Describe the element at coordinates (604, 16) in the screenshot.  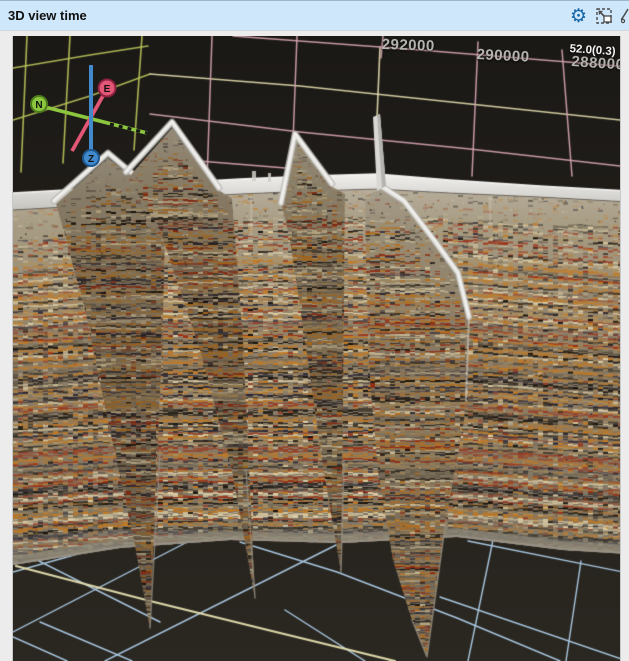
I see `float-panel-icon` at that location.